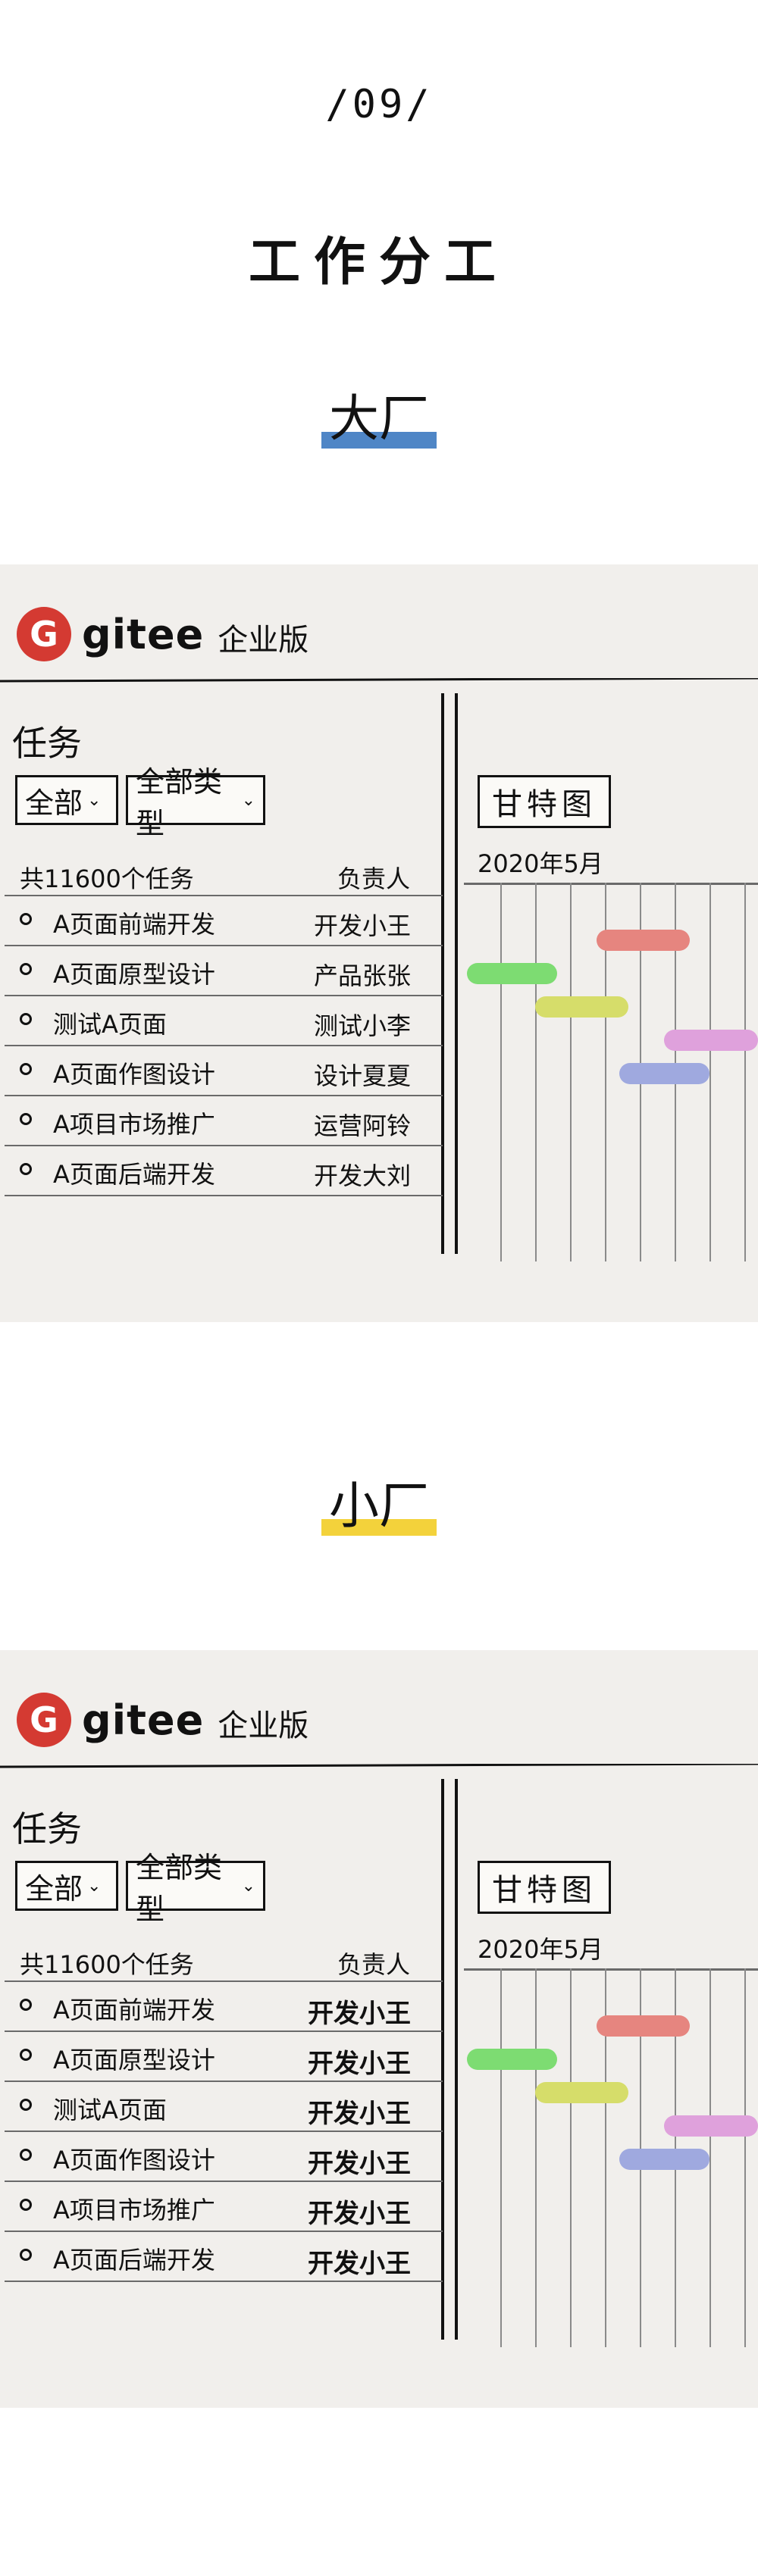 Image resolution: width=758 pixels, height=2576 pixels. Describe the element at coordinates (379, 419) in the screenshot. I see `section-title-text: 大厂` at that location.